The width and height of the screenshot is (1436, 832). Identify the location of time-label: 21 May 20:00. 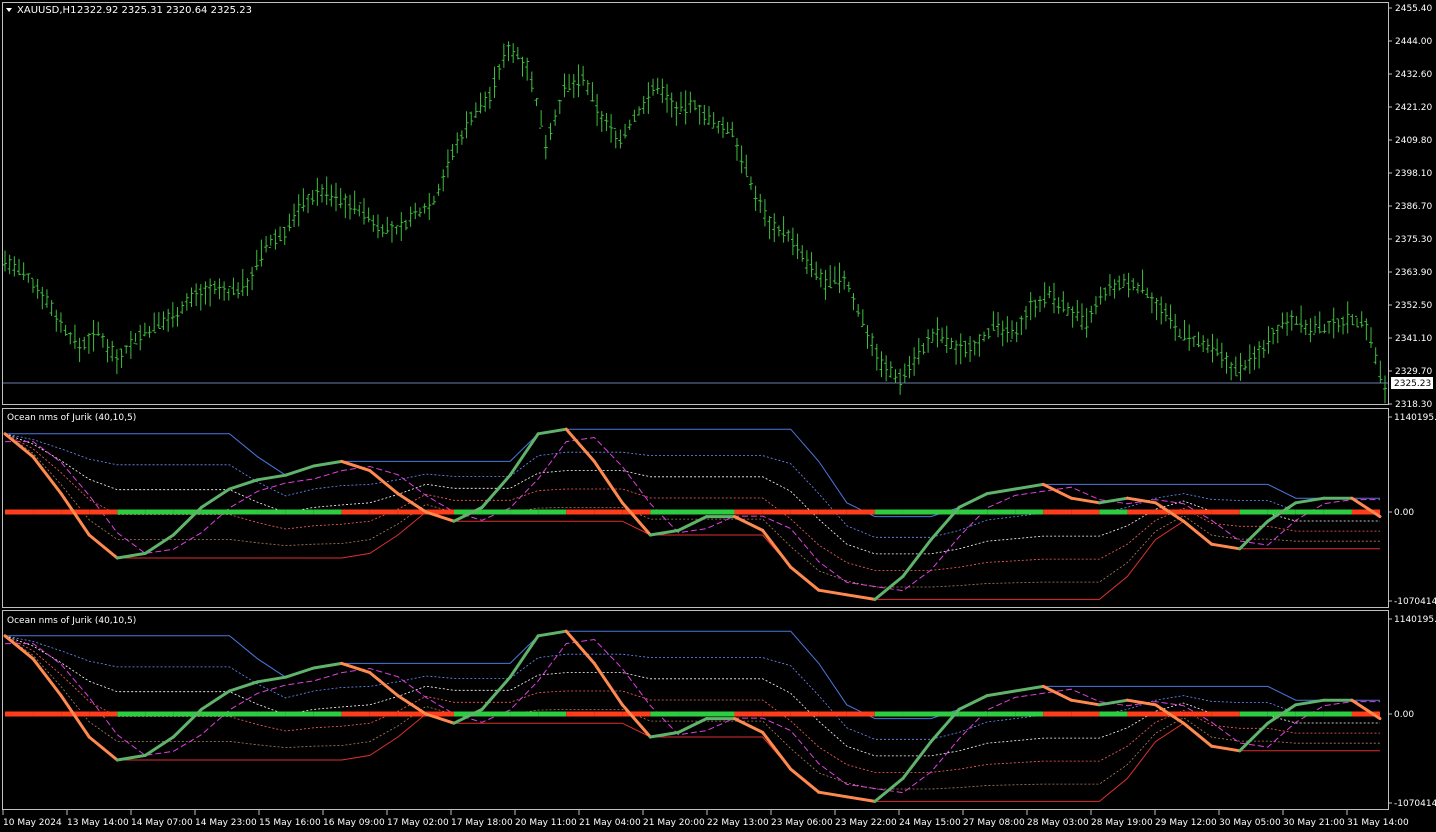
(674, 823).